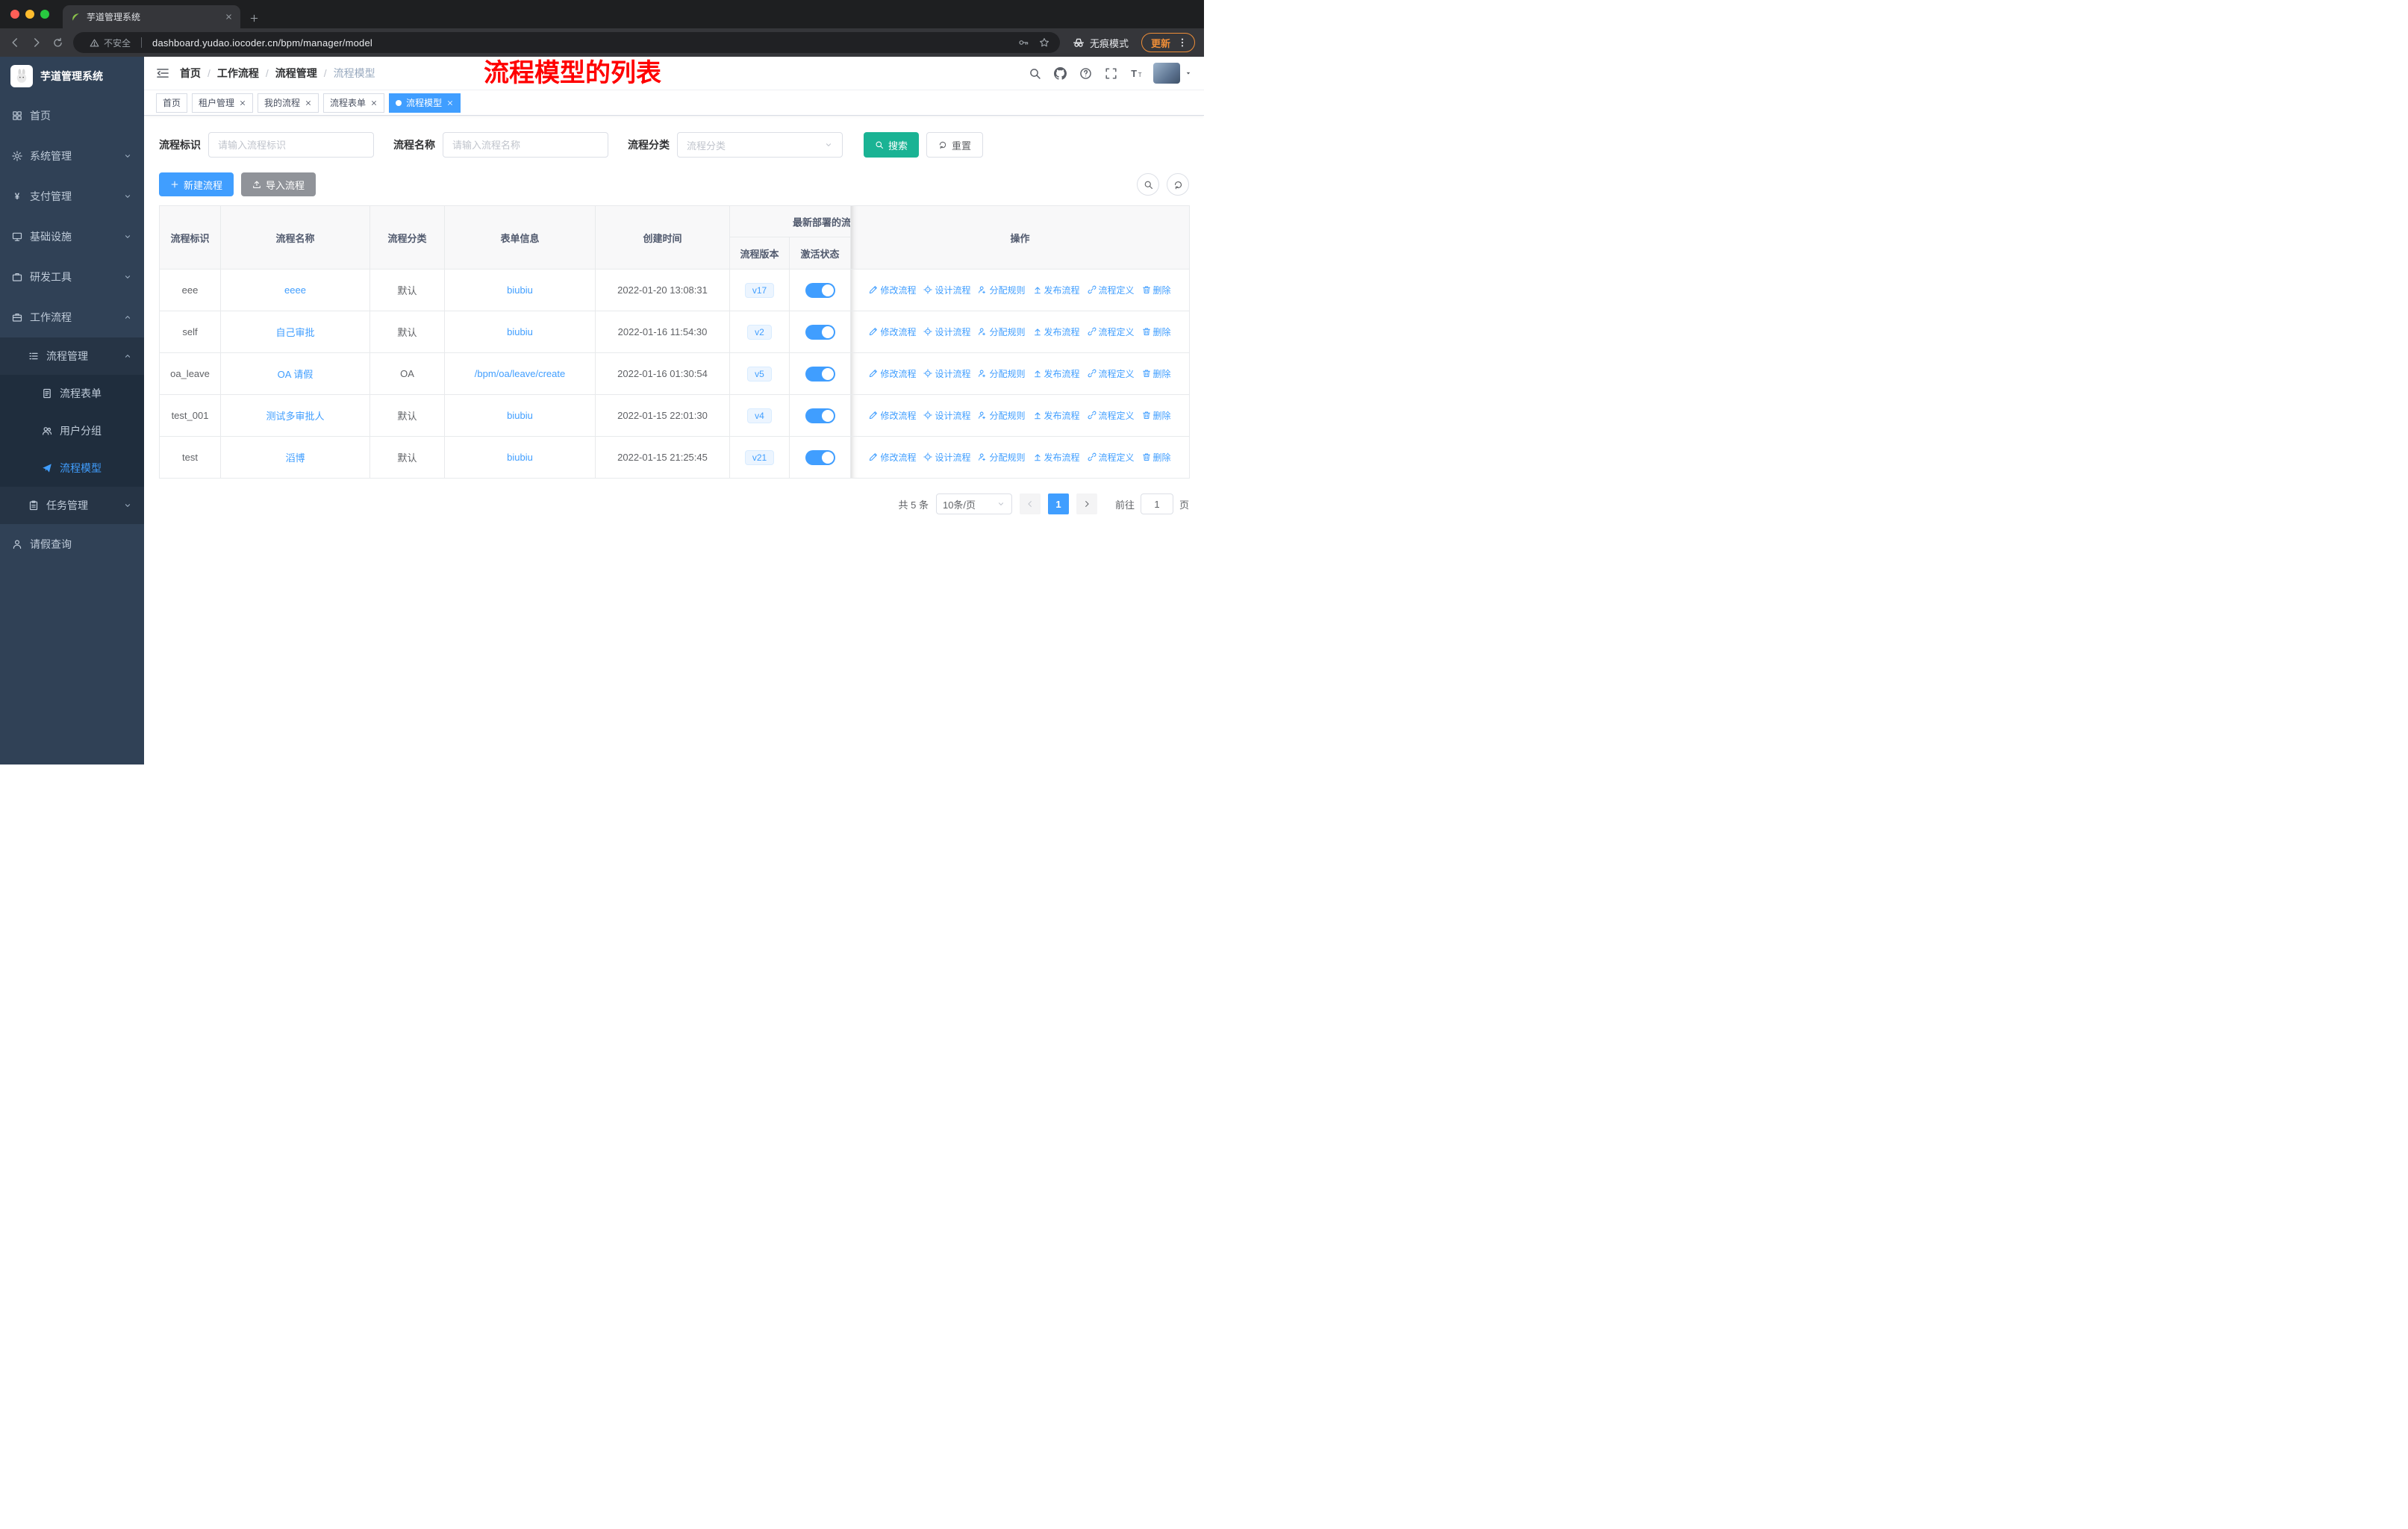 Image resolution: width=2408 pixels, height=1529 pixels. What do you see at coordinates (425, 103) in the screenshot?
I see `tags-view-item: 流程模型` at bounding box center [425, 103].